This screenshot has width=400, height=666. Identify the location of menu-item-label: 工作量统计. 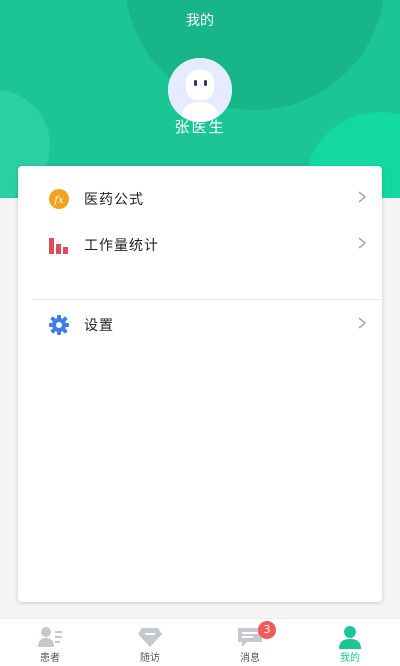
(121, 246).